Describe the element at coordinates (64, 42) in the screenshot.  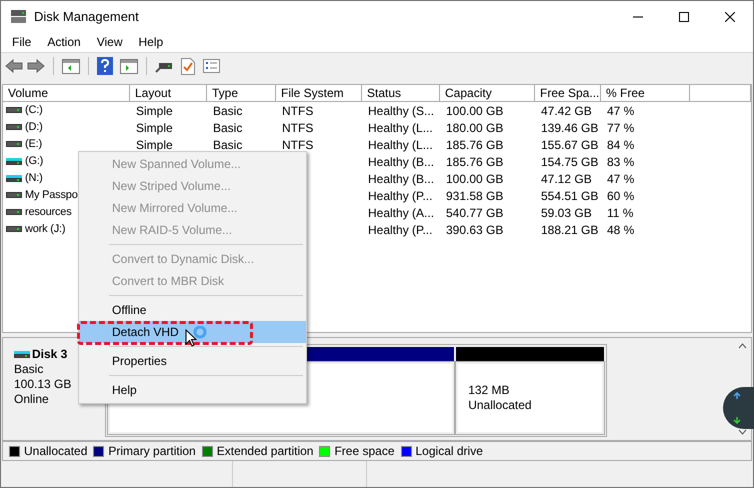
I see `menu-item: Action` at that location.